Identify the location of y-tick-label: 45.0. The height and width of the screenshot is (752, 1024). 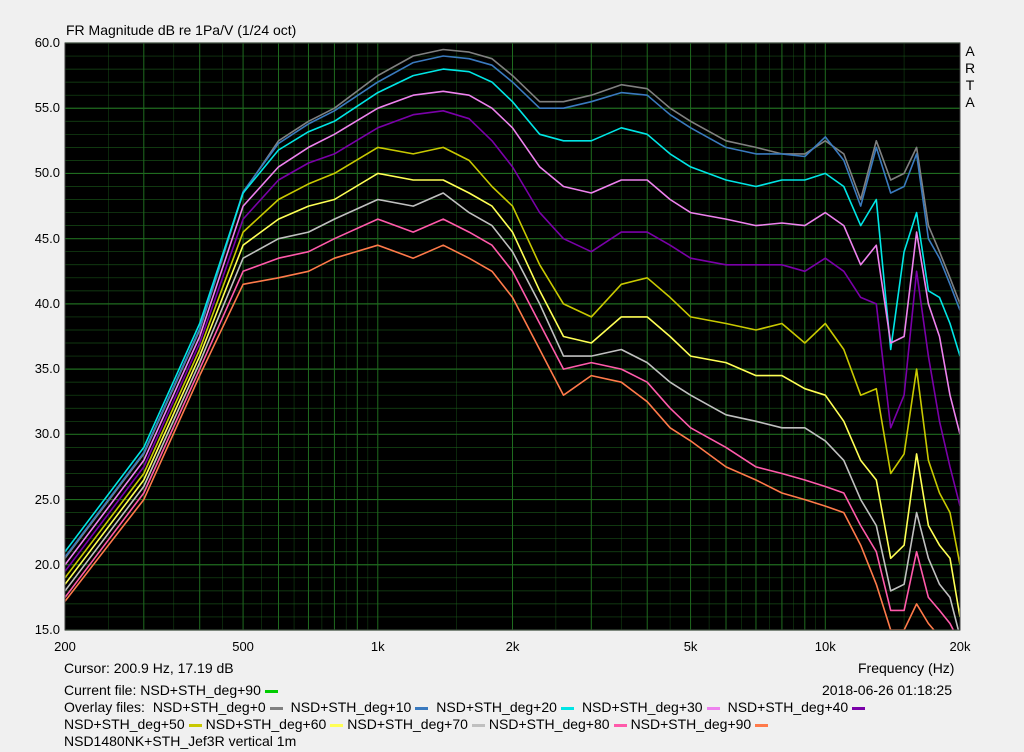
(47, 238).